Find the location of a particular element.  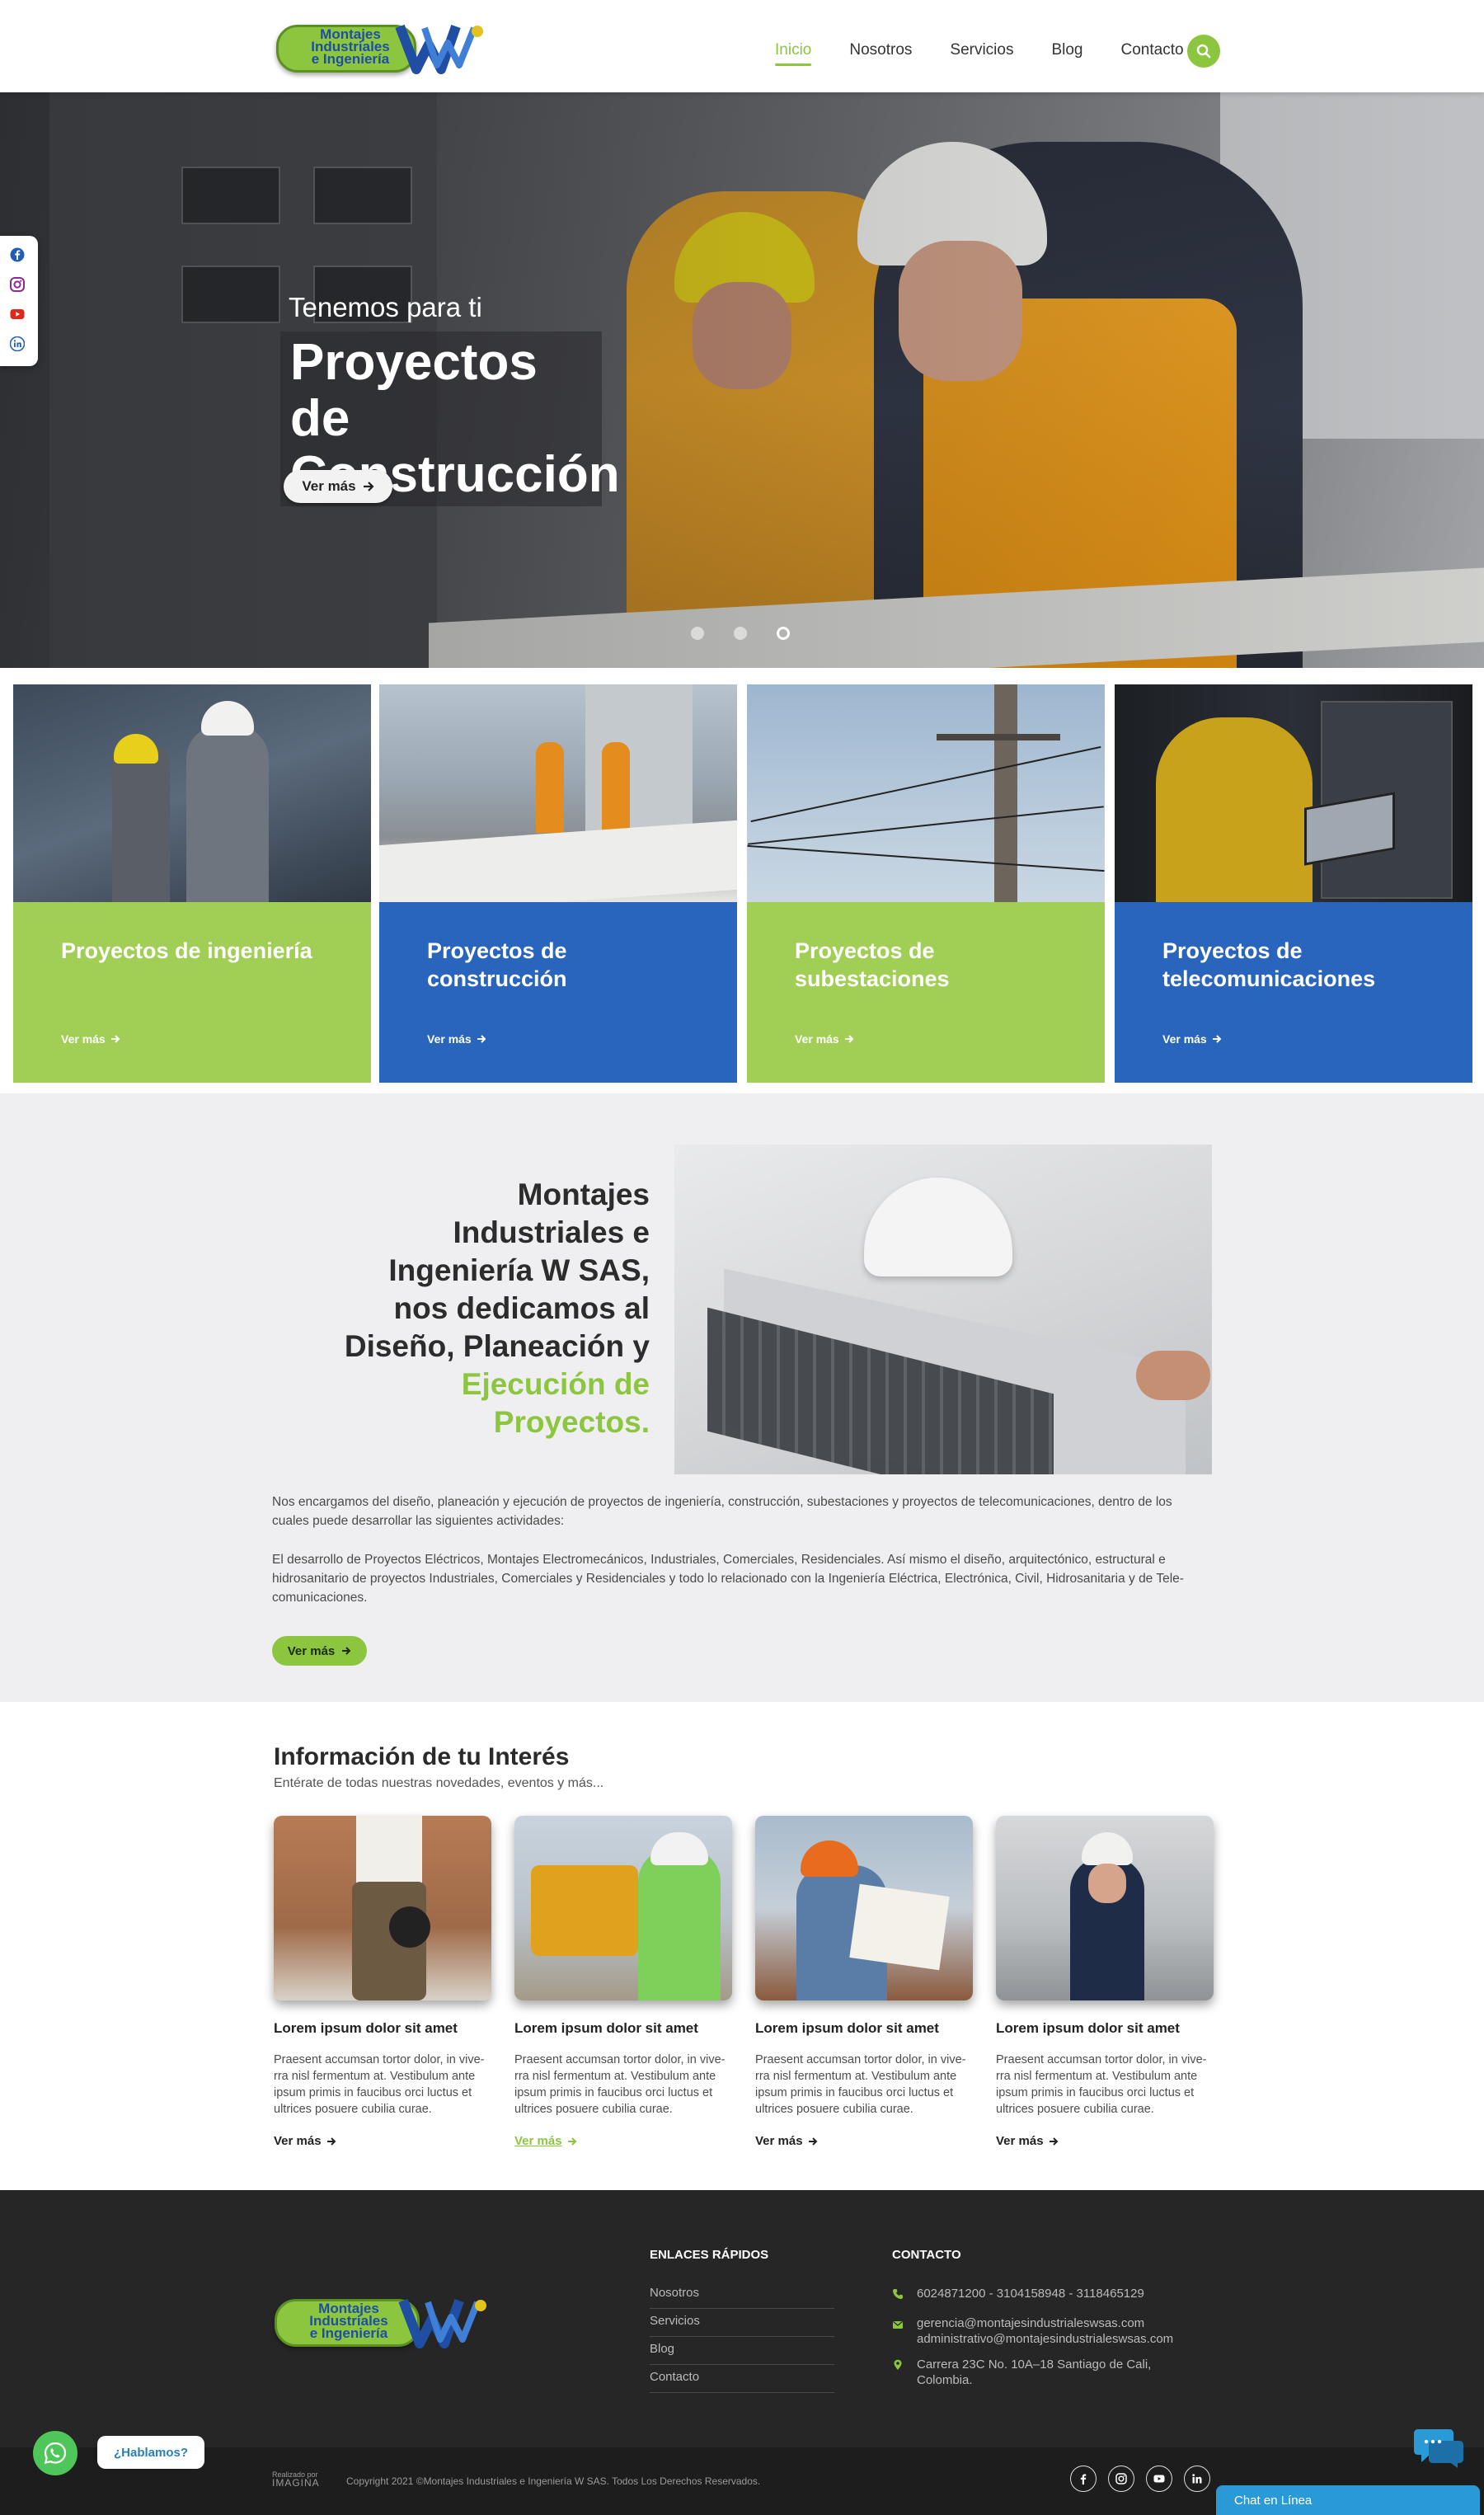

made-by-brand: IMAGINA is located at coordinates (296, 2483).